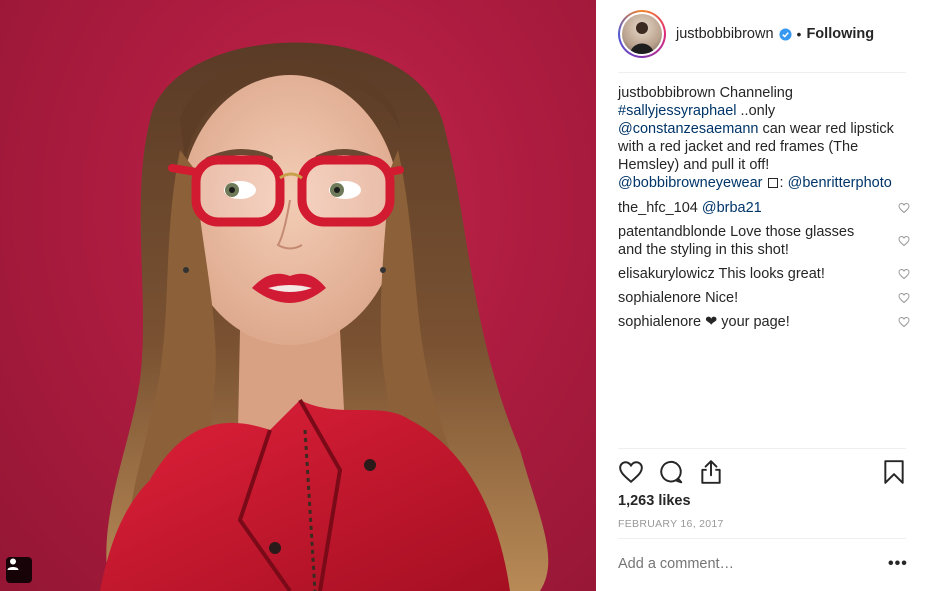 The image size is (926, 591). Describe the element at coordinates (677, 111) in the screenshot. I see `caption-hashtag: #sallyjessyraphael` at that location.